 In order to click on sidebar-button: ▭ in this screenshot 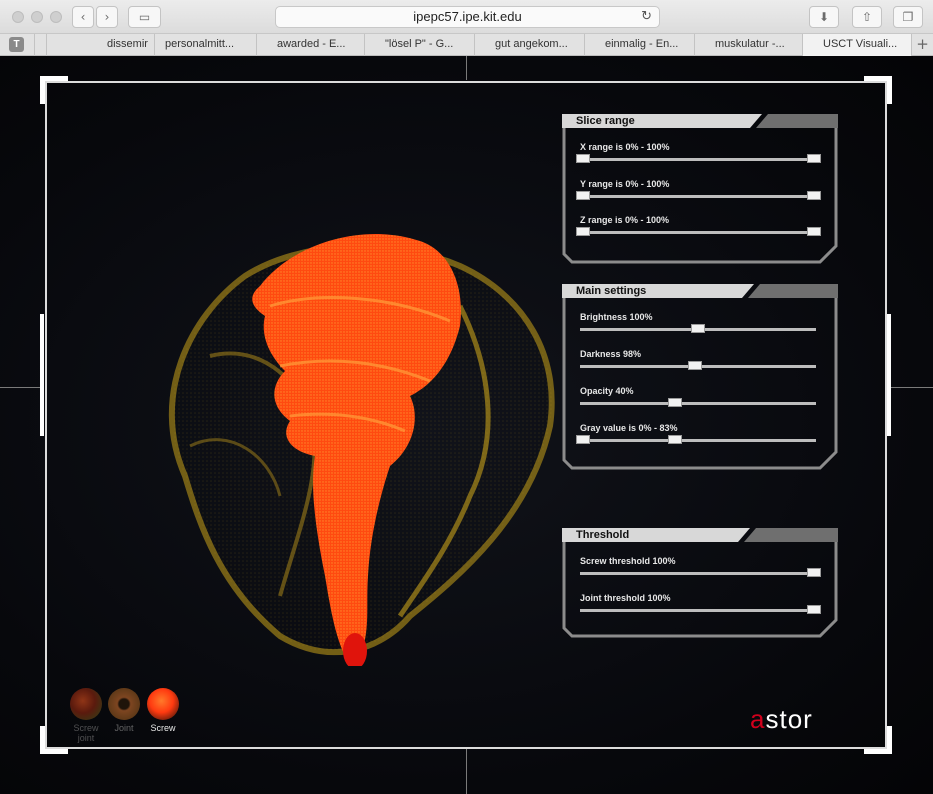, I will do `click(144, 17)`.